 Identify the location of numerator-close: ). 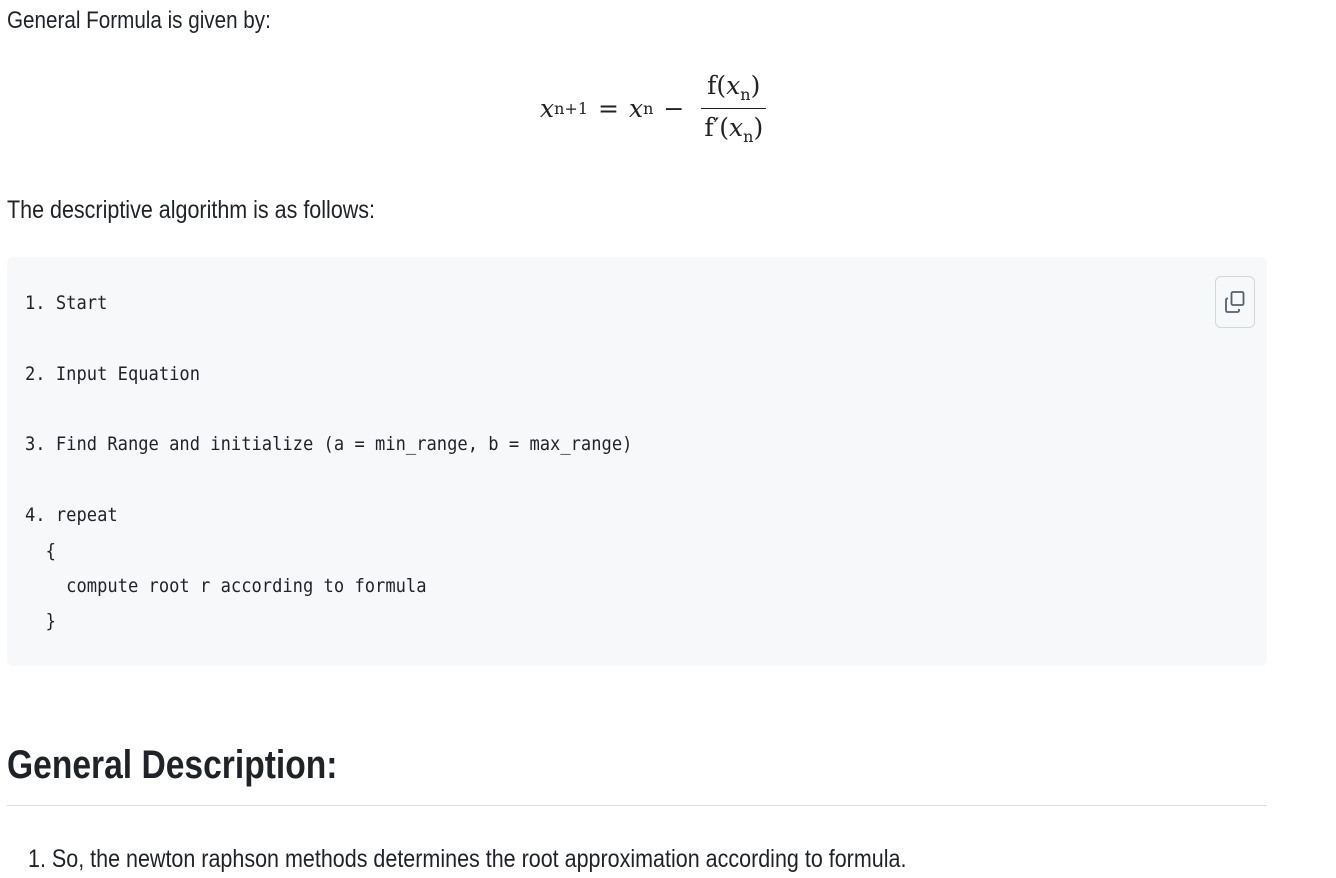
(755, 85).